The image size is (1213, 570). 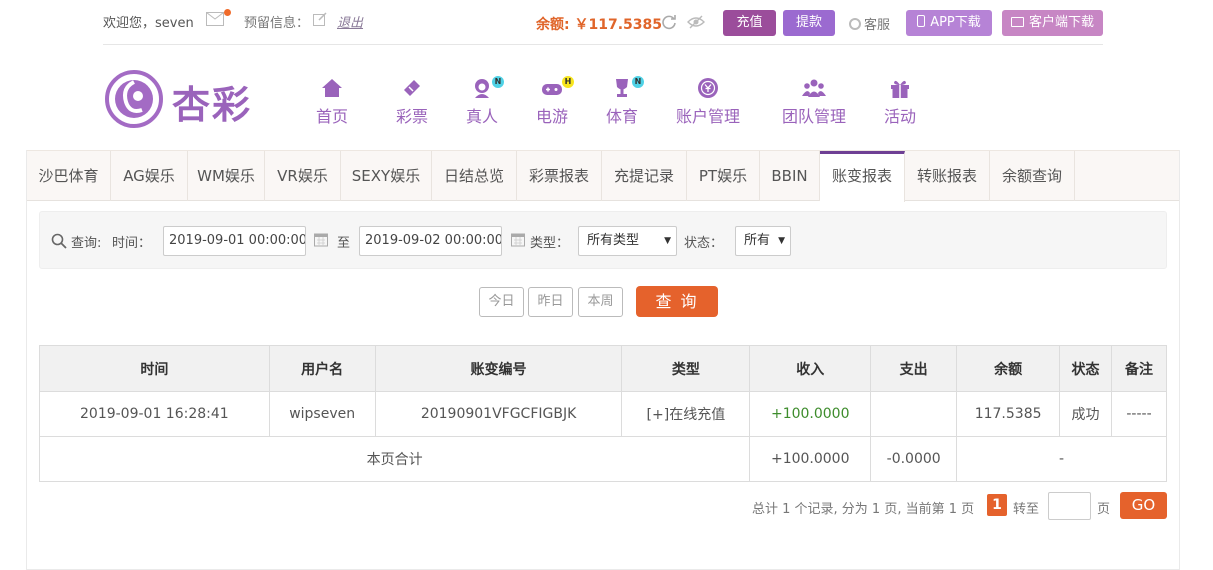 I want to click on site-logo: 杏彩, so click(x=179, y=99).